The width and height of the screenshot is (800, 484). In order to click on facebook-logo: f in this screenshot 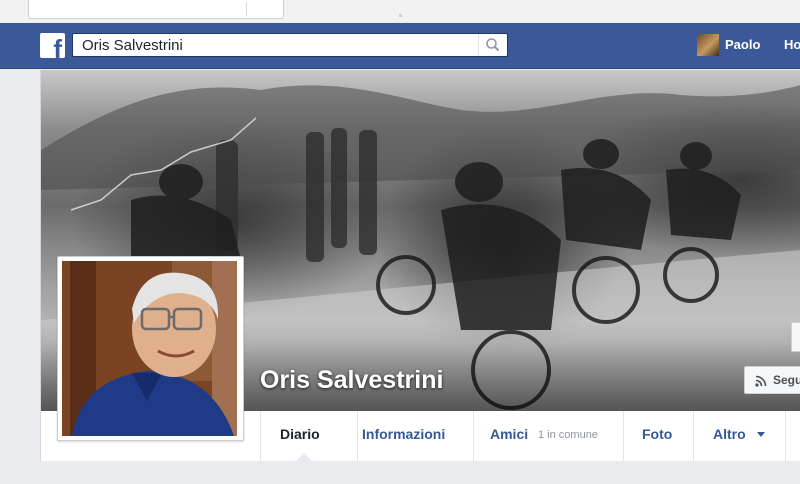, I will do `click(52, 45)`.